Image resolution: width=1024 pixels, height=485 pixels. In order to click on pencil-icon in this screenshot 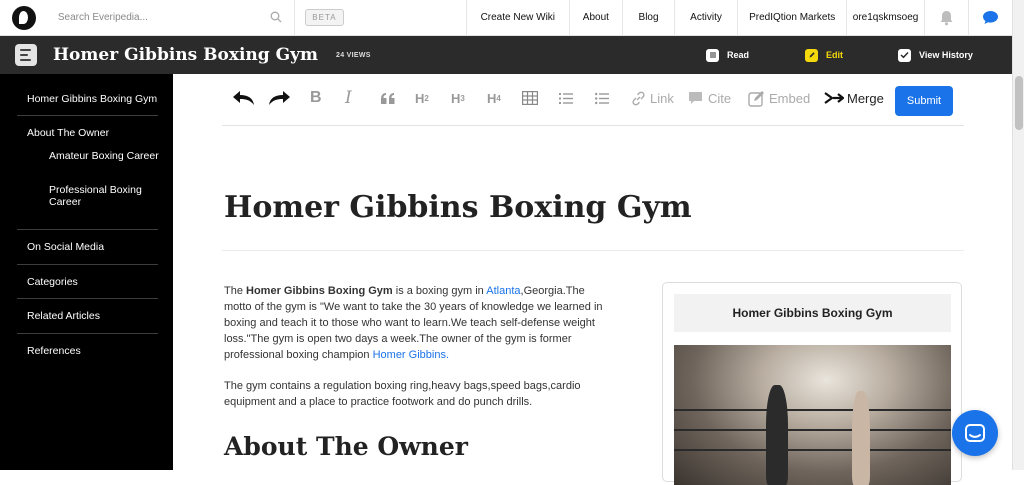, I will do `click(811, 55)`.